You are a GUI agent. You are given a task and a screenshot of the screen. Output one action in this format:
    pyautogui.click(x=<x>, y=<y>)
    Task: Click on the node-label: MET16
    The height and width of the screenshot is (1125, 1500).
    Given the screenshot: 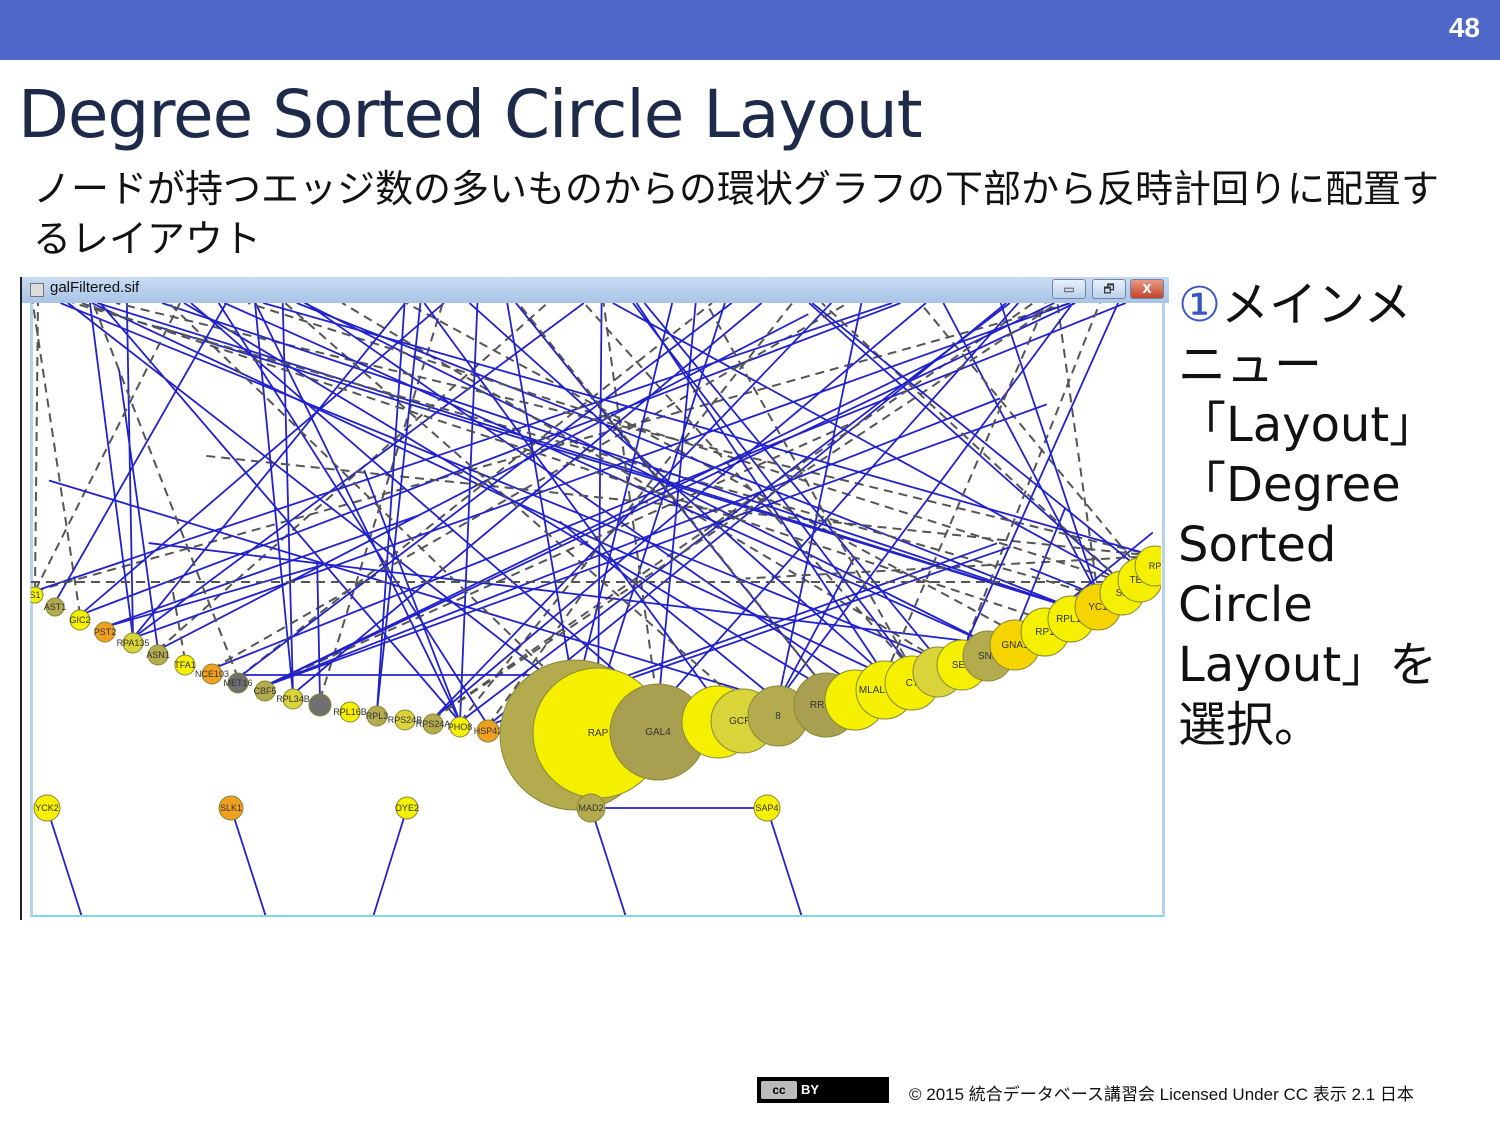 What is the action you would take?
    pyautogui.click(x=237, y=683)
    